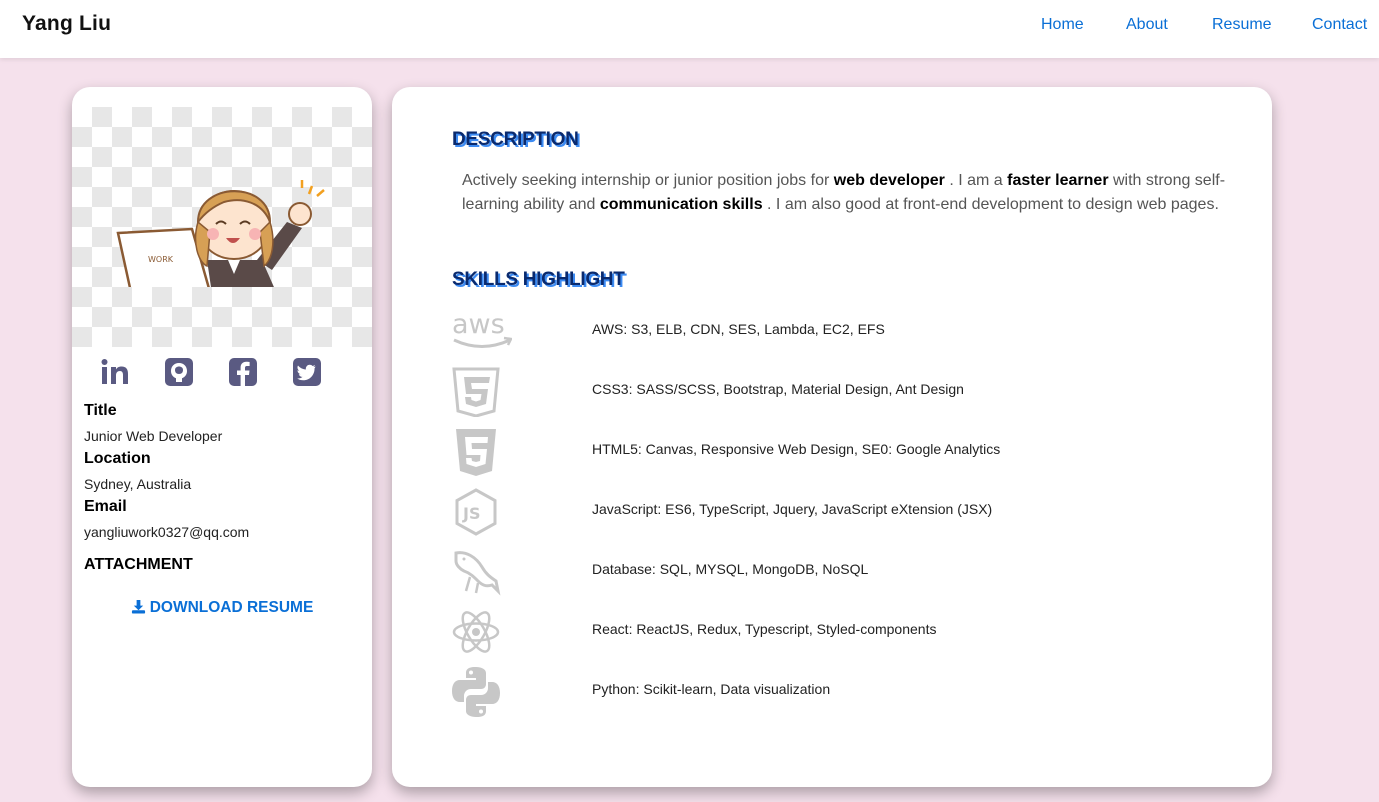  I want to click on nodejs-icon: JS, so click(476, 512).